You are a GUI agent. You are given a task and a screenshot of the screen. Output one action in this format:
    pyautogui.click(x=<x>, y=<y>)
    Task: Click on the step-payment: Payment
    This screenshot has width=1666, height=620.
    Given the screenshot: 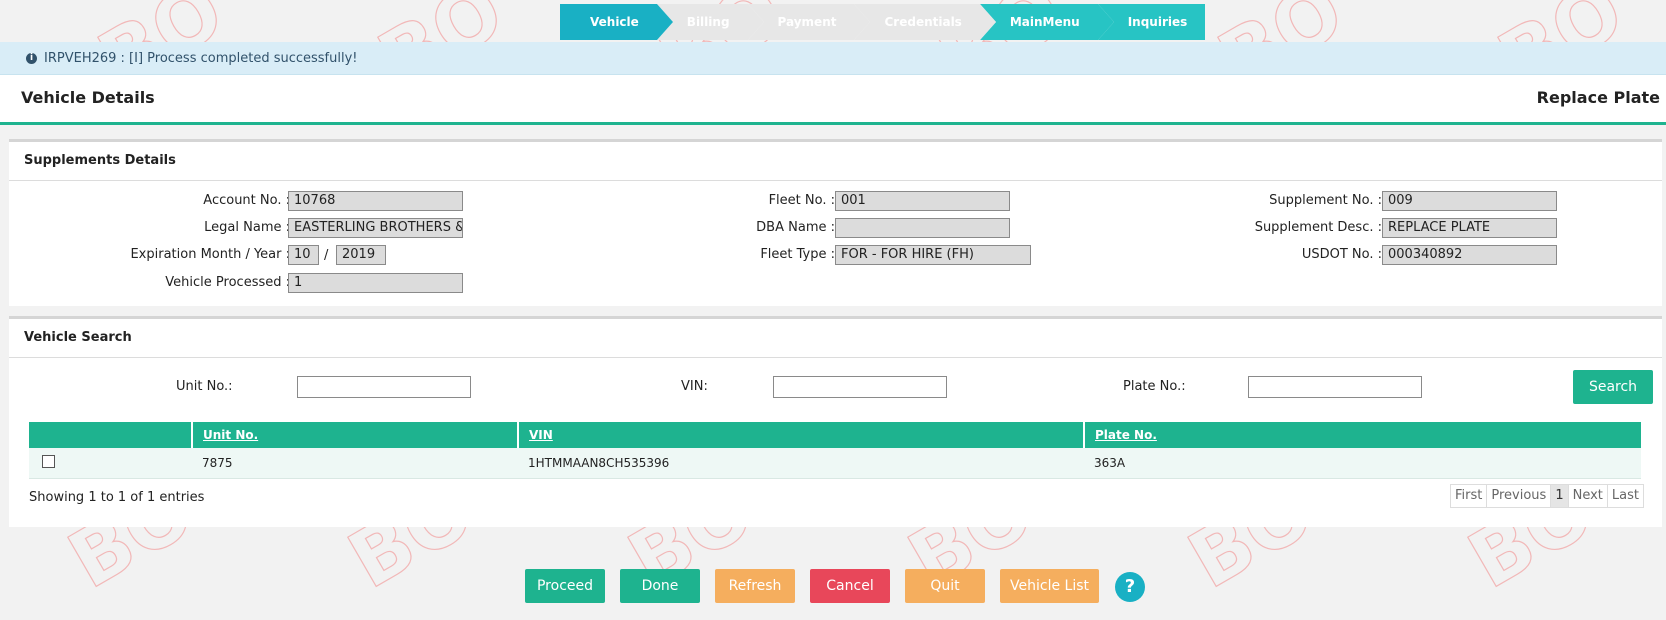 What is the action you would take?
    pyautogui.click(x=809, y=22)
    